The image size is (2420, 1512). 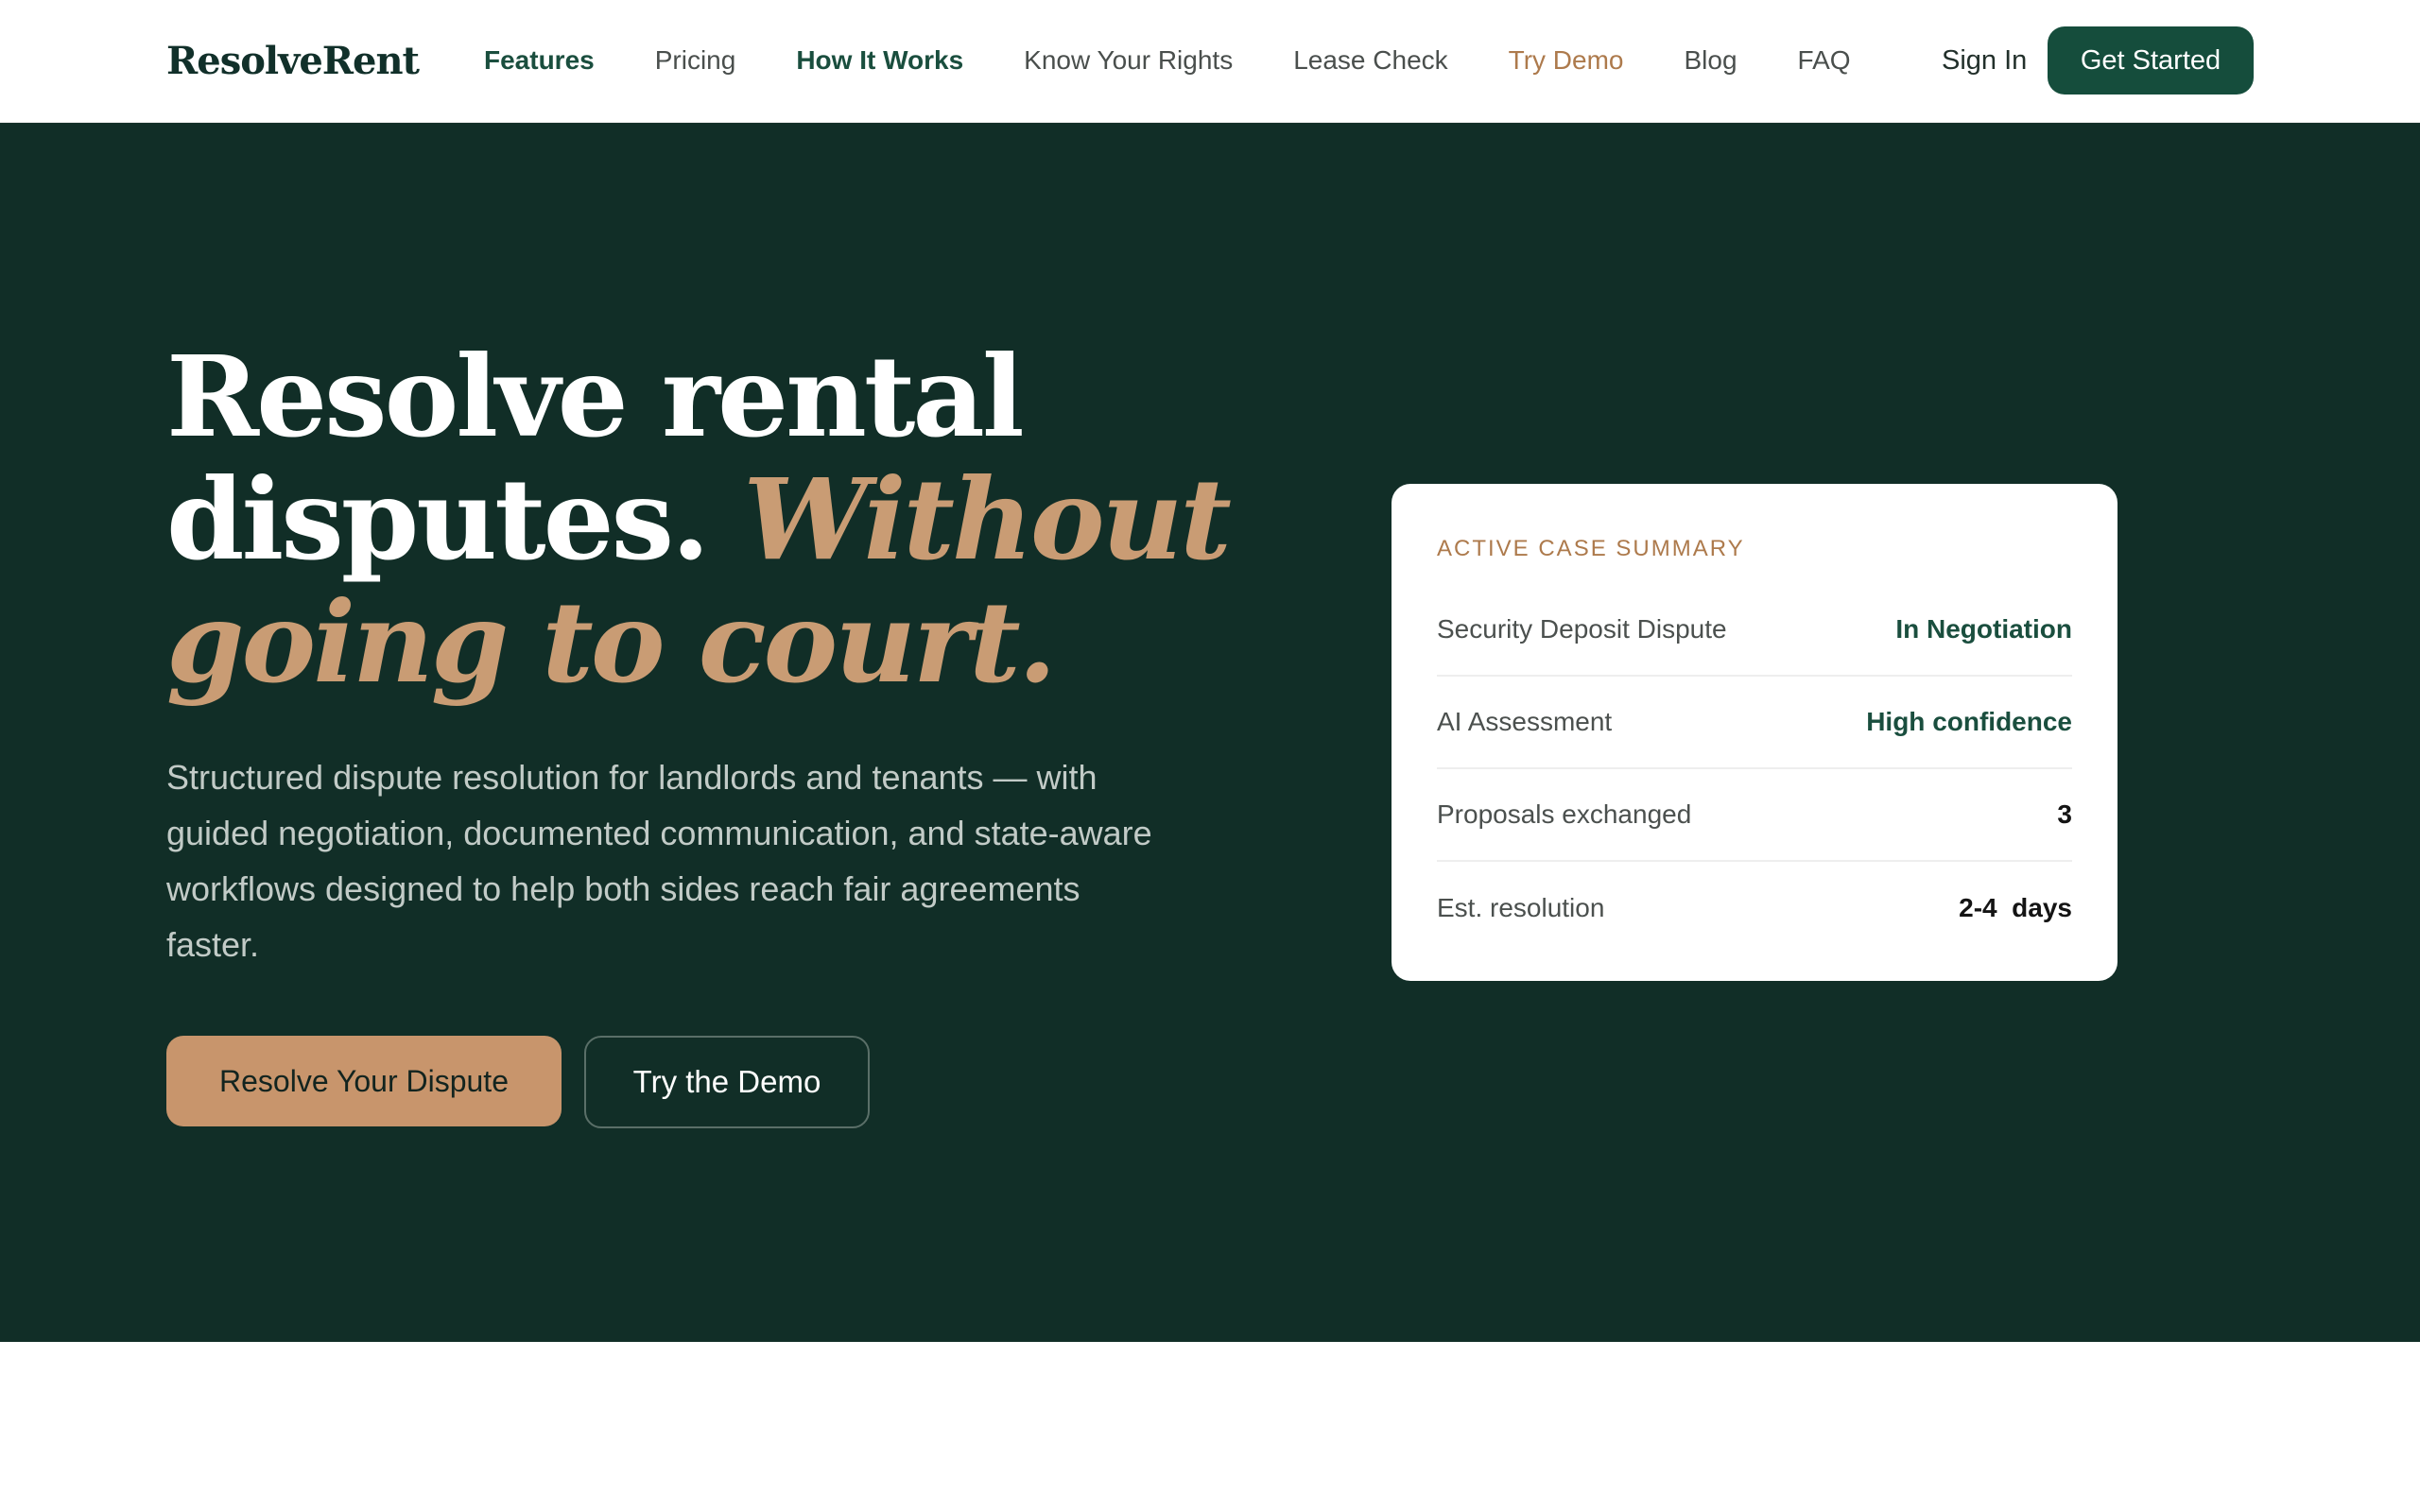 I want to click on case-row-label: Security Deposit Dispute, so click(x=1582, y=629).